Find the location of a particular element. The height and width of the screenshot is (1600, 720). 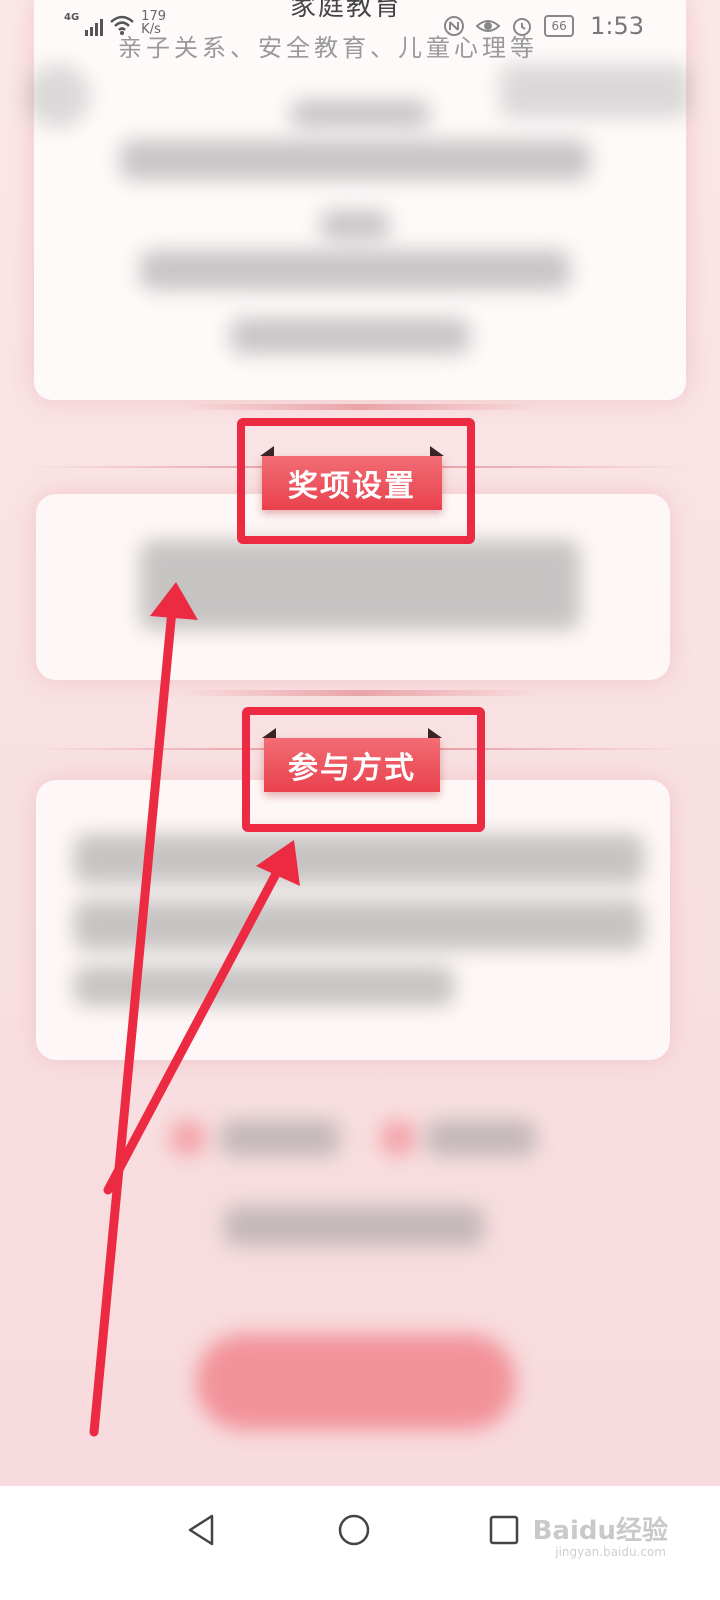

battery-icon: 66 is located at coordinates (559, 26).